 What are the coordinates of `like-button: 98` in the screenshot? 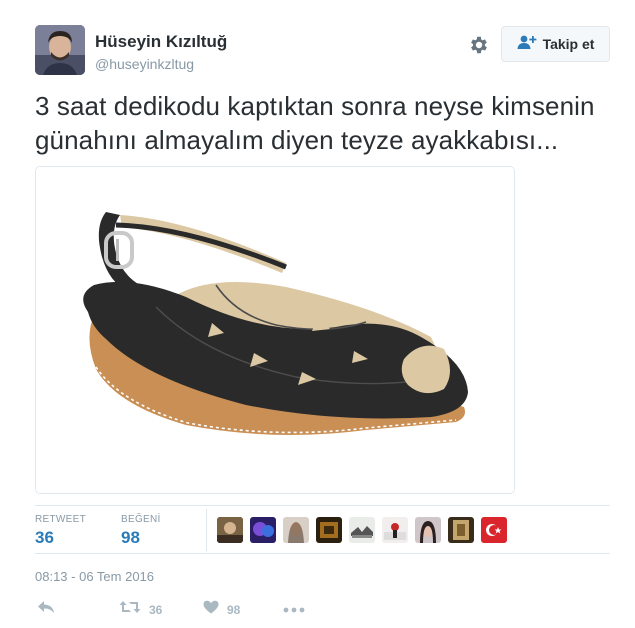 It's located at (221, 609).